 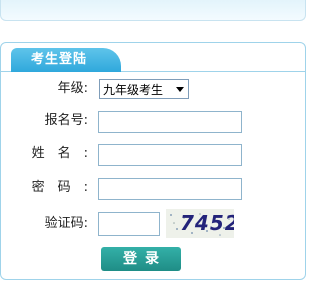 What do you see at coordinates (180, 89) in the screenshot?
I see `chevron-down-icon` at bounding box center [180, 89].